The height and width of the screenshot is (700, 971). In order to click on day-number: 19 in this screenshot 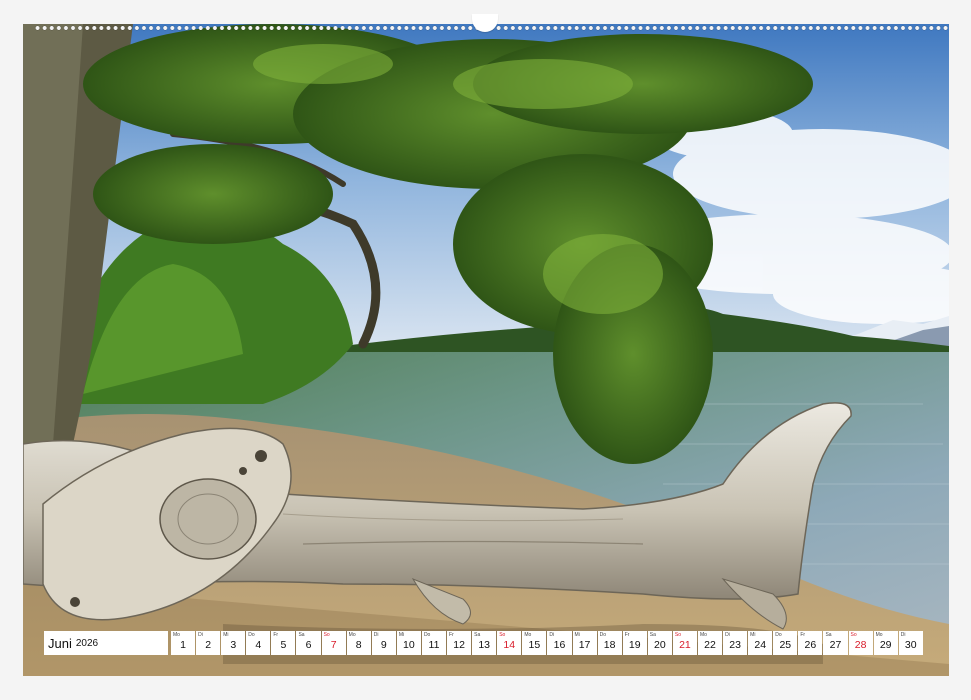, I will do `click(634, 645)`.